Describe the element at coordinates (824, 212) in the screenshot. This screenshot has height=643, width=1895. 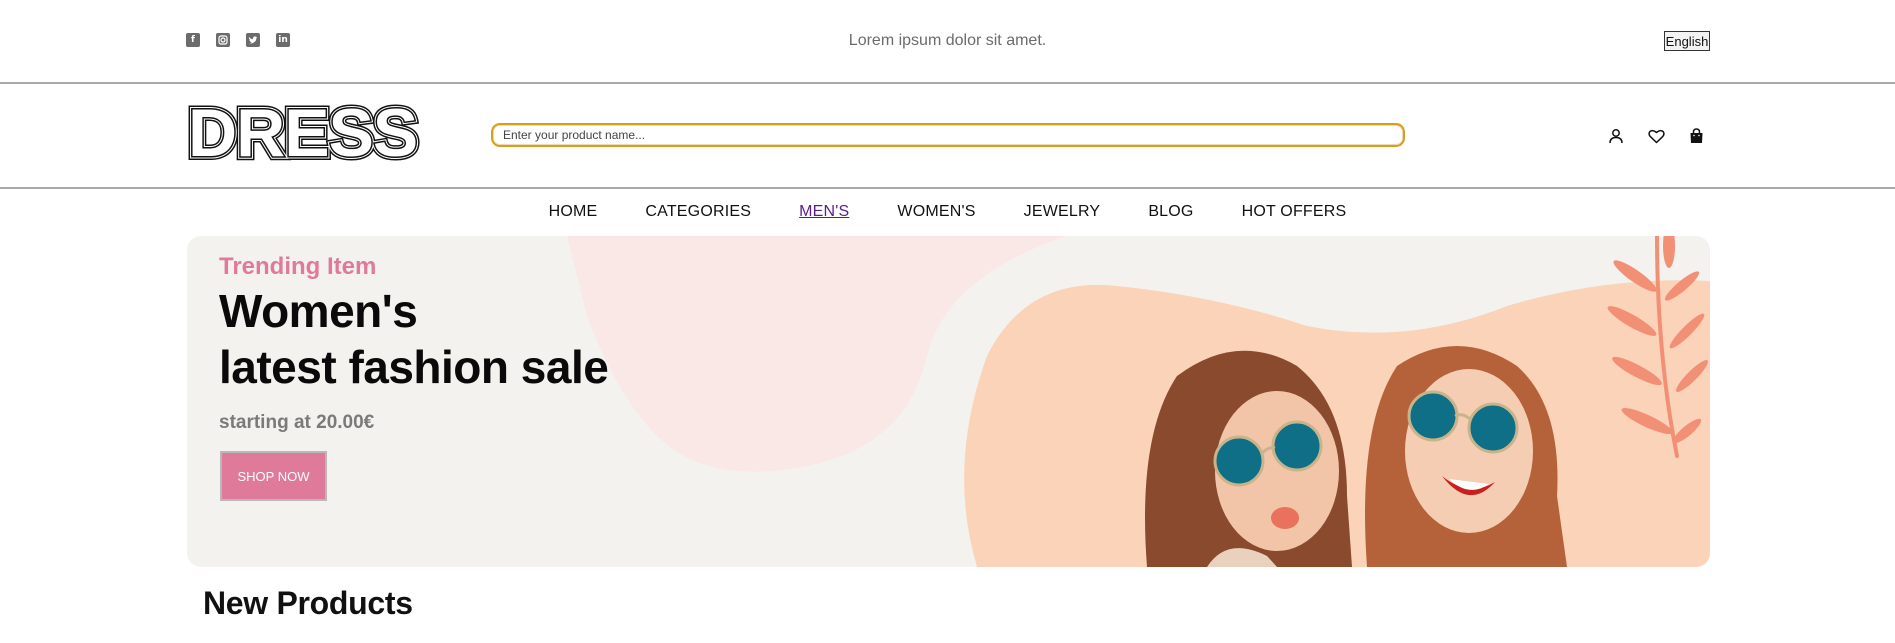
I see `nav-item-mens: MEN'S` at that location.